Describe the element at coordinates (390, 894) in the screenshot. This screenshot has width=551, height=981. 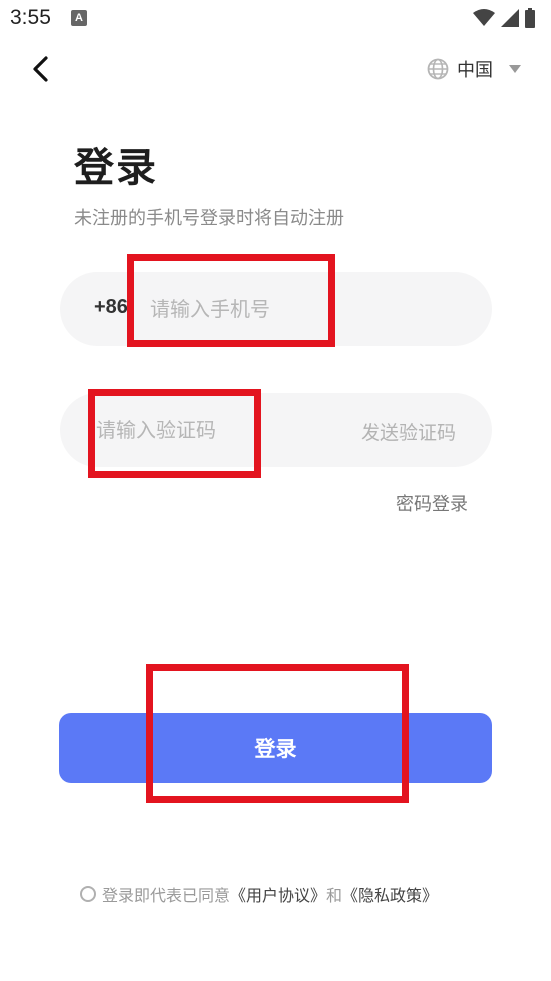
I see `privacy-policy-link: 《隐私政策》` at that location.